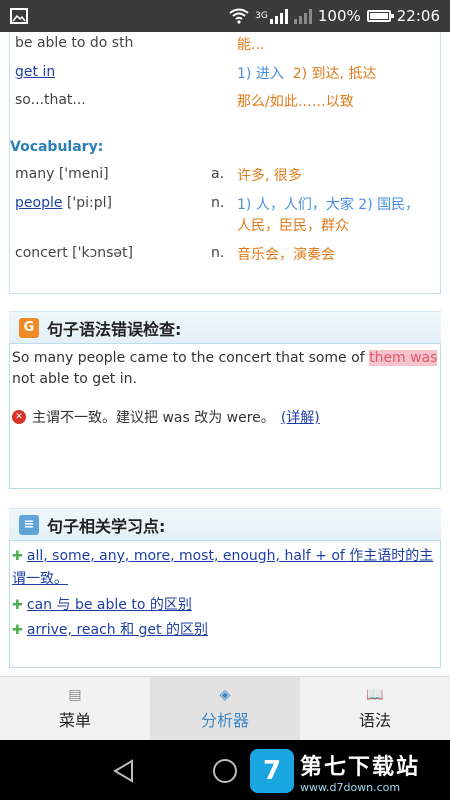 Image resolution: width=450 pixels, height=800 pixels. I want to click on wifi-icon, so click(239, 16).